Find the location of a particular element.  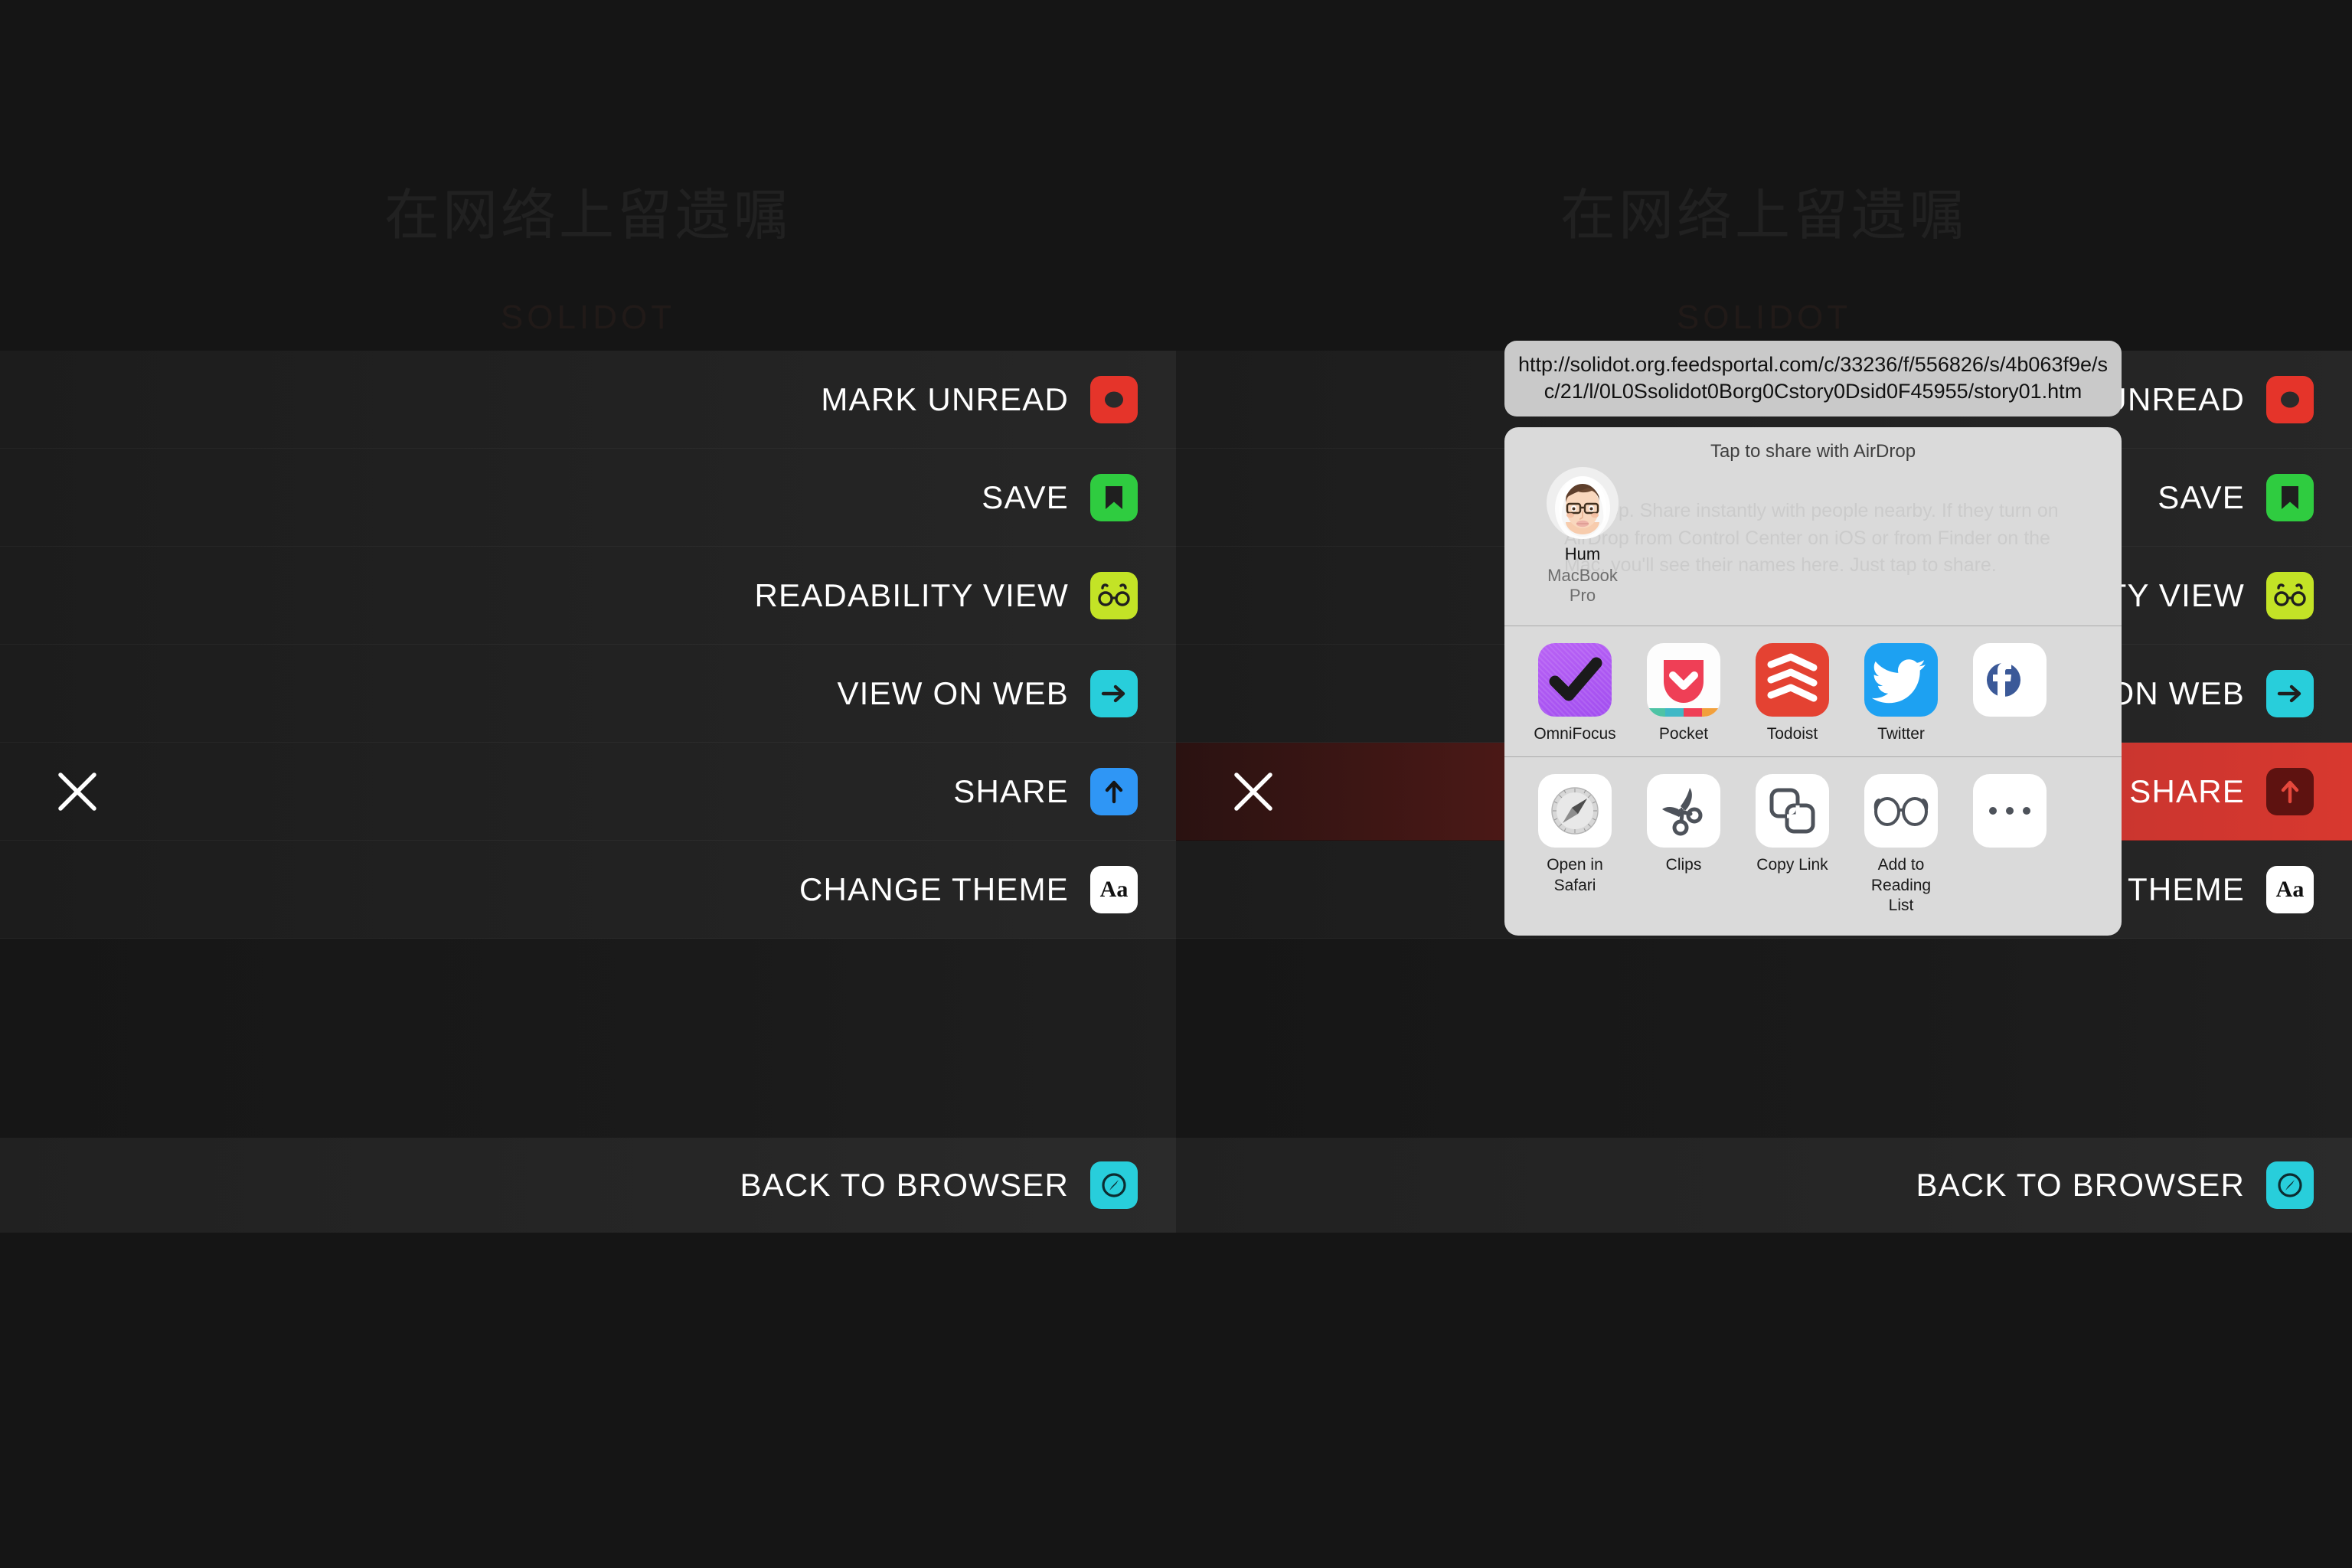

twitter-icon is located at coordinates (1901, 680).